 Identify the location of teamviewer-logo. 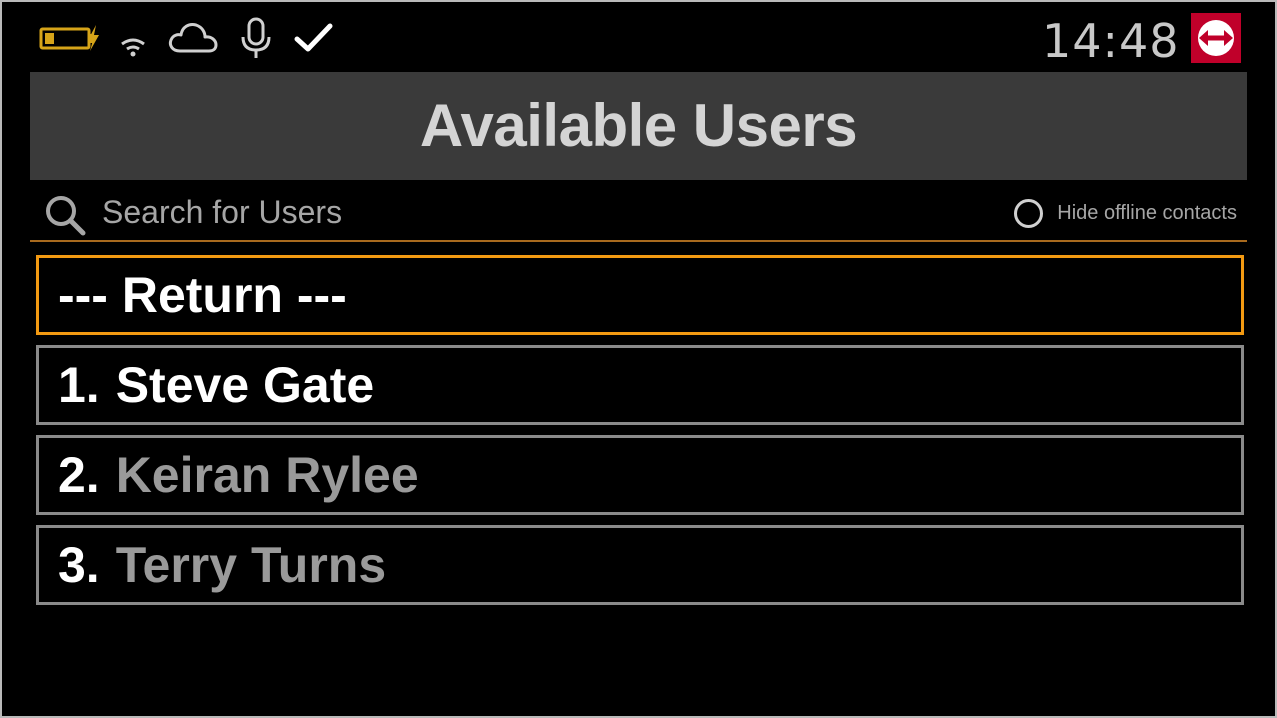
(1216, 38).